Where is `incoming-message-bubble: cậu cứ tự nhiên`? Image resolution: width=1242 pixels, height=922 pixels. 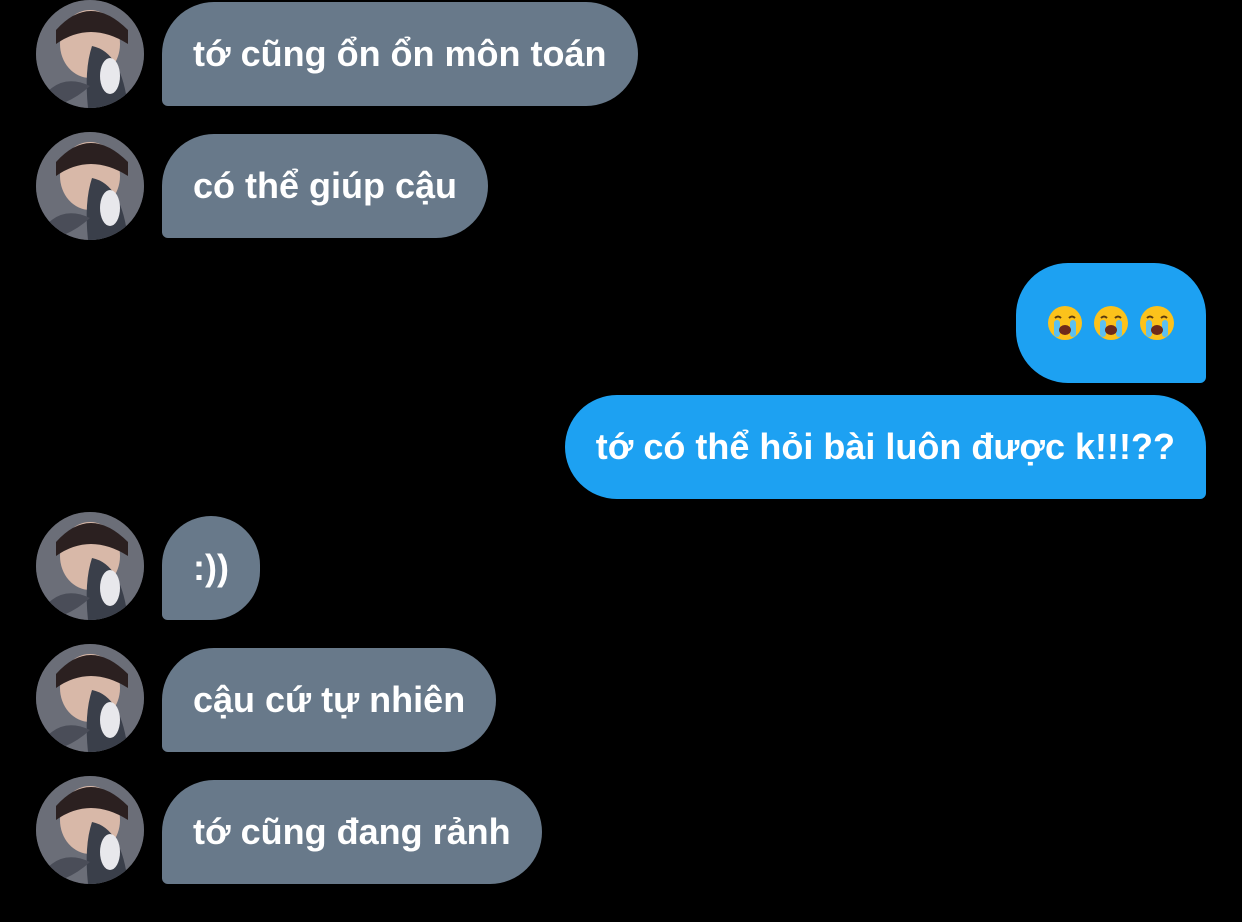 incoming-message-bubble: cậu cứ tự nhiên is located at coordinates (329, 700).